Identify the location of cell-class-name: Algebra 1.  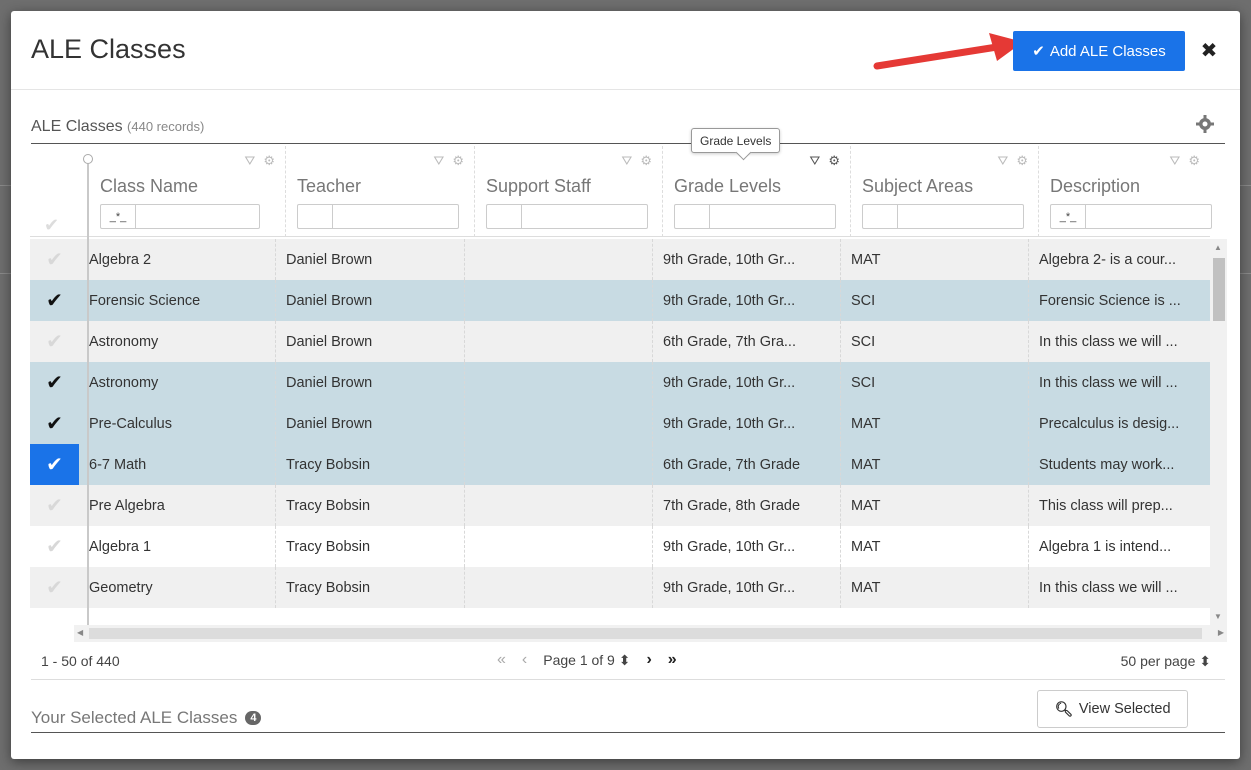
(177, 546).